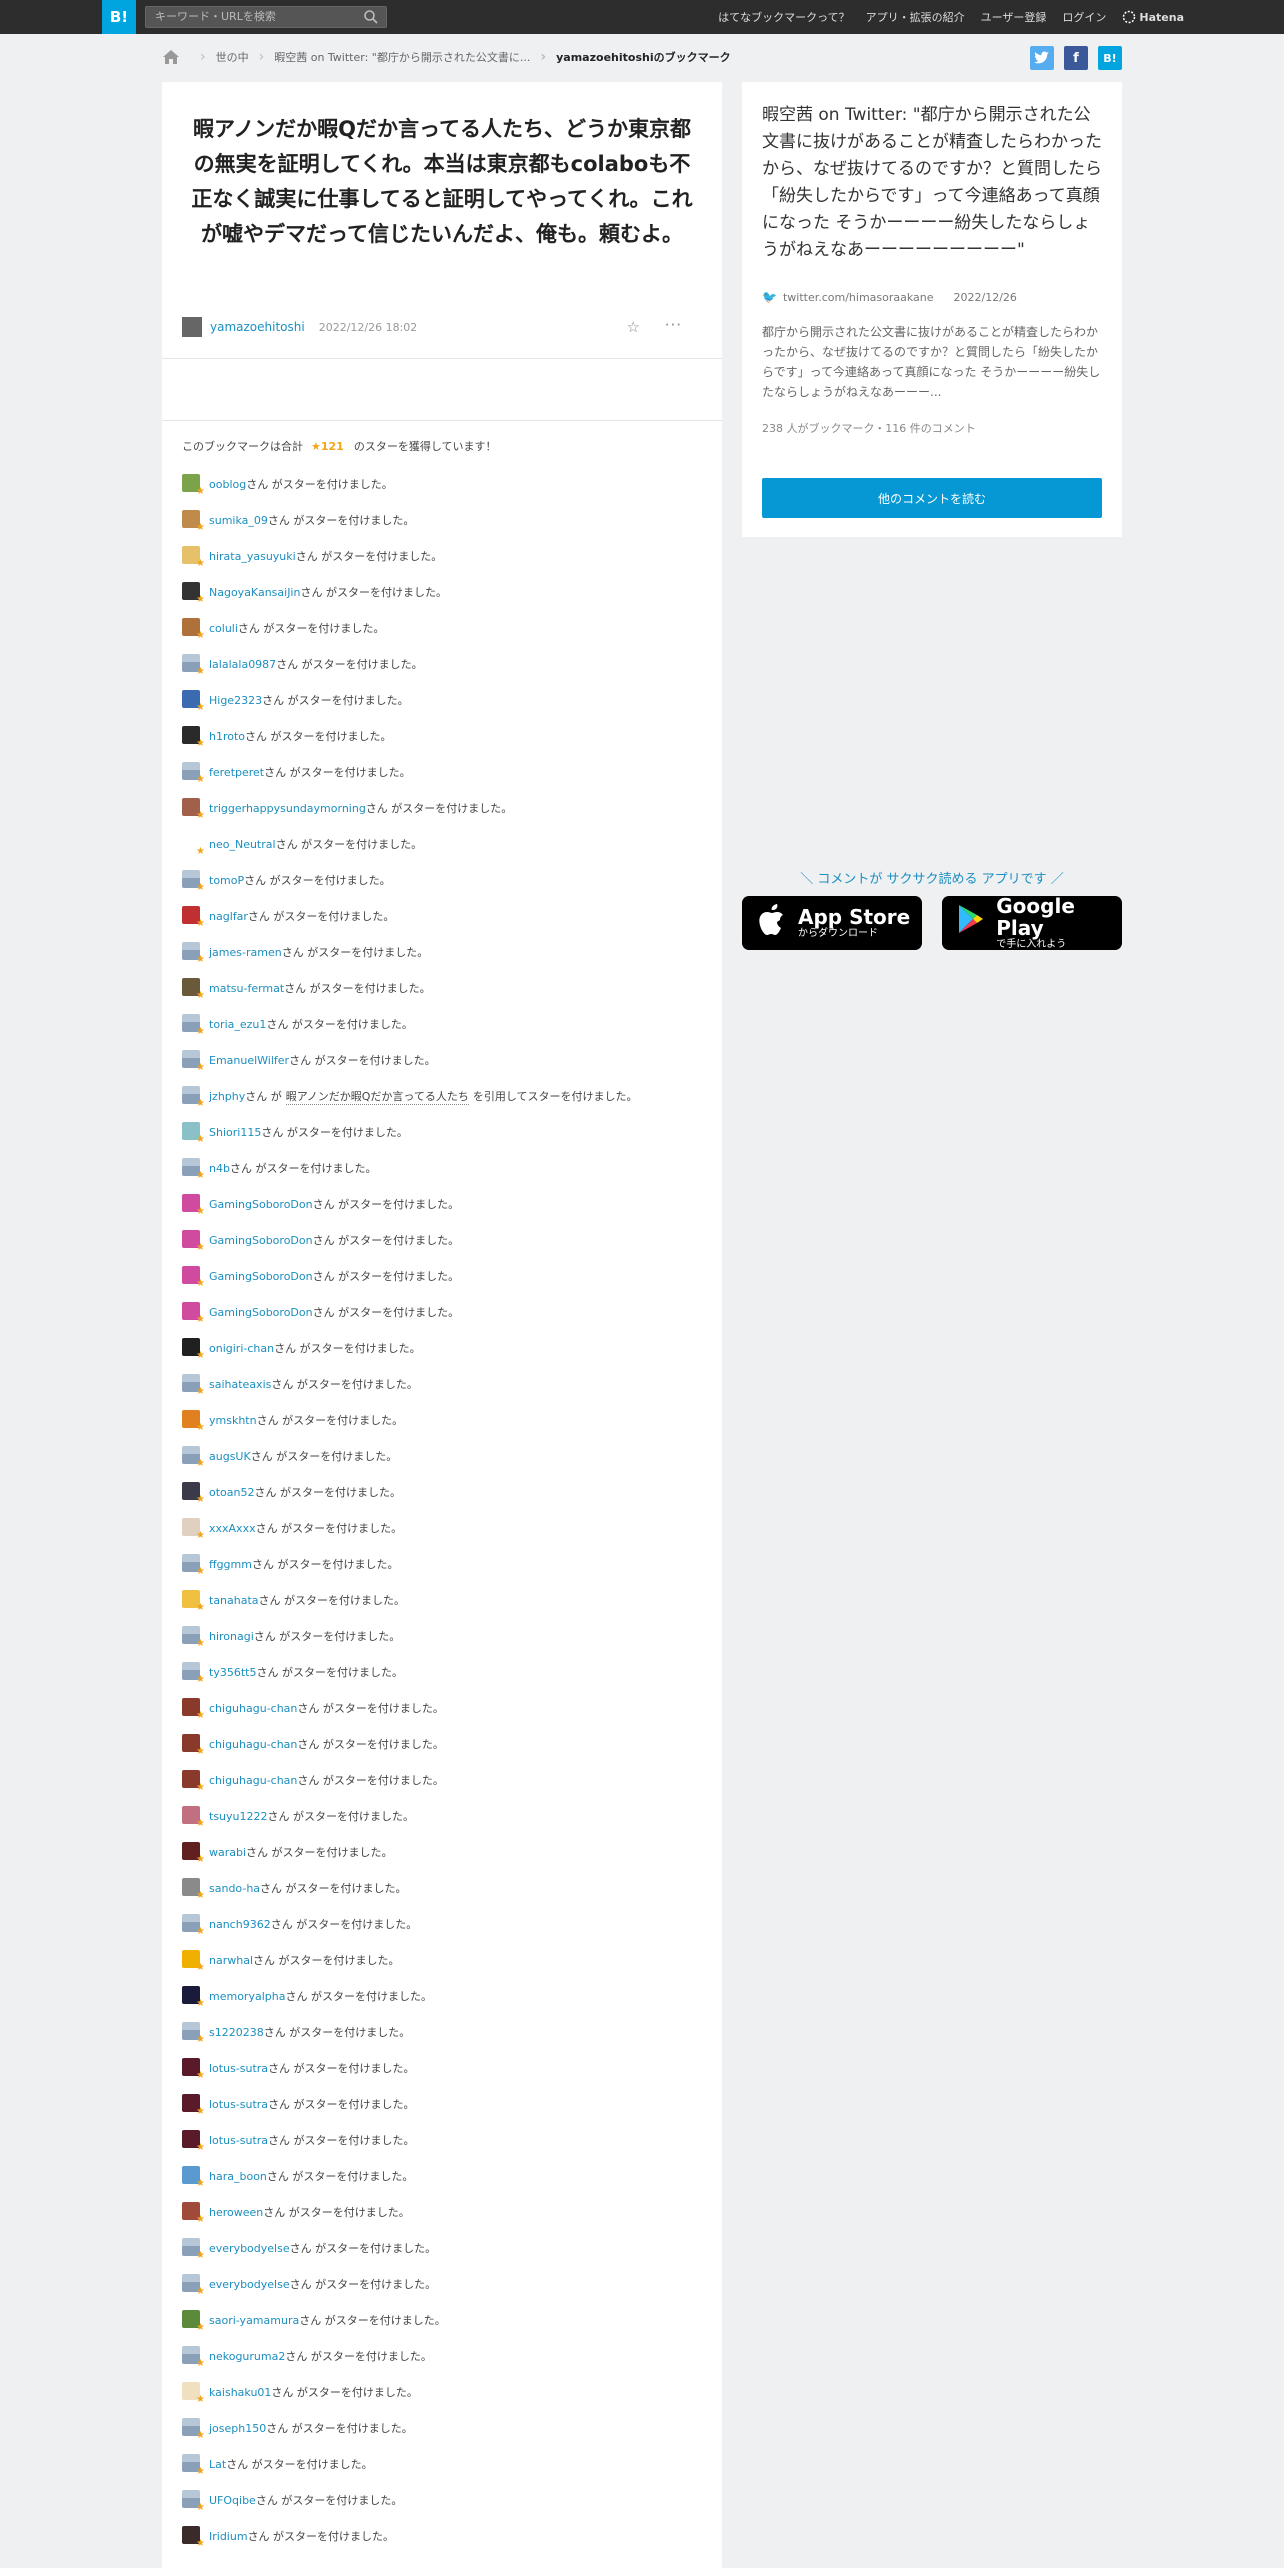 The image size is (1284, 2568). I want to click on star-user-link: saihateaxis, so click(240, 1384).